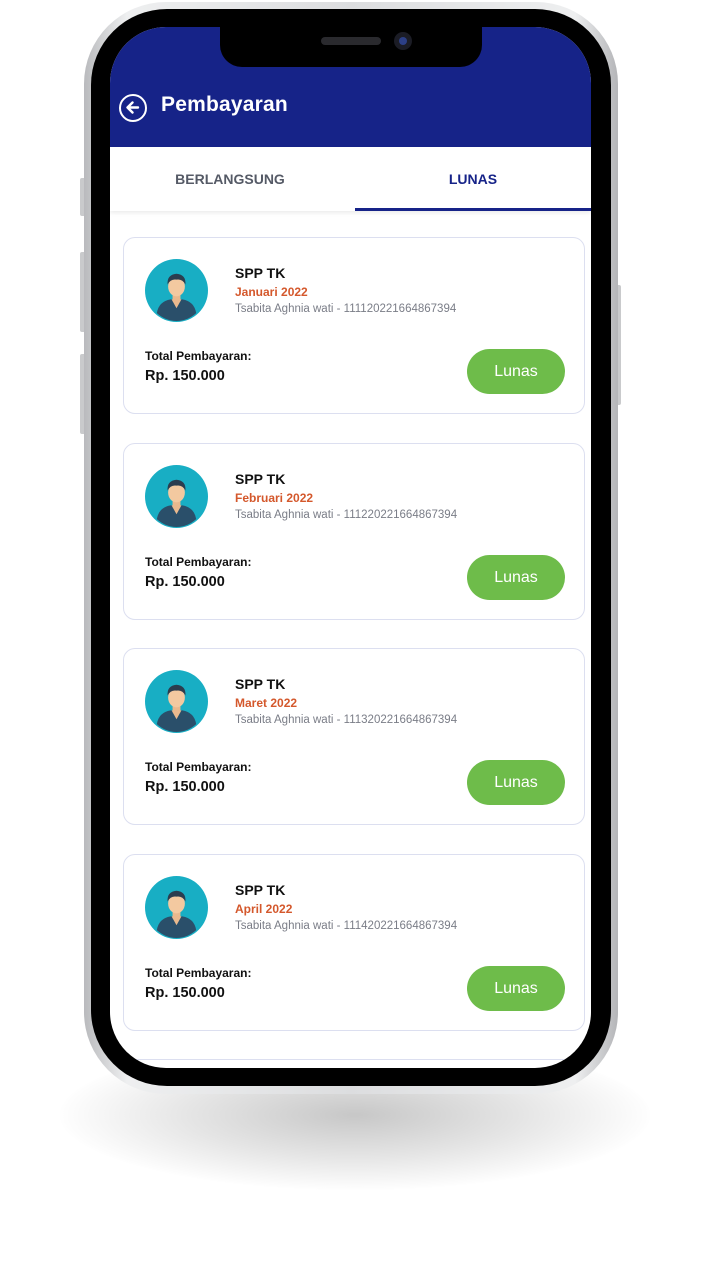 The image size is (701, 1275). I want to click on payment-month: April 2022, so click(264, 909).